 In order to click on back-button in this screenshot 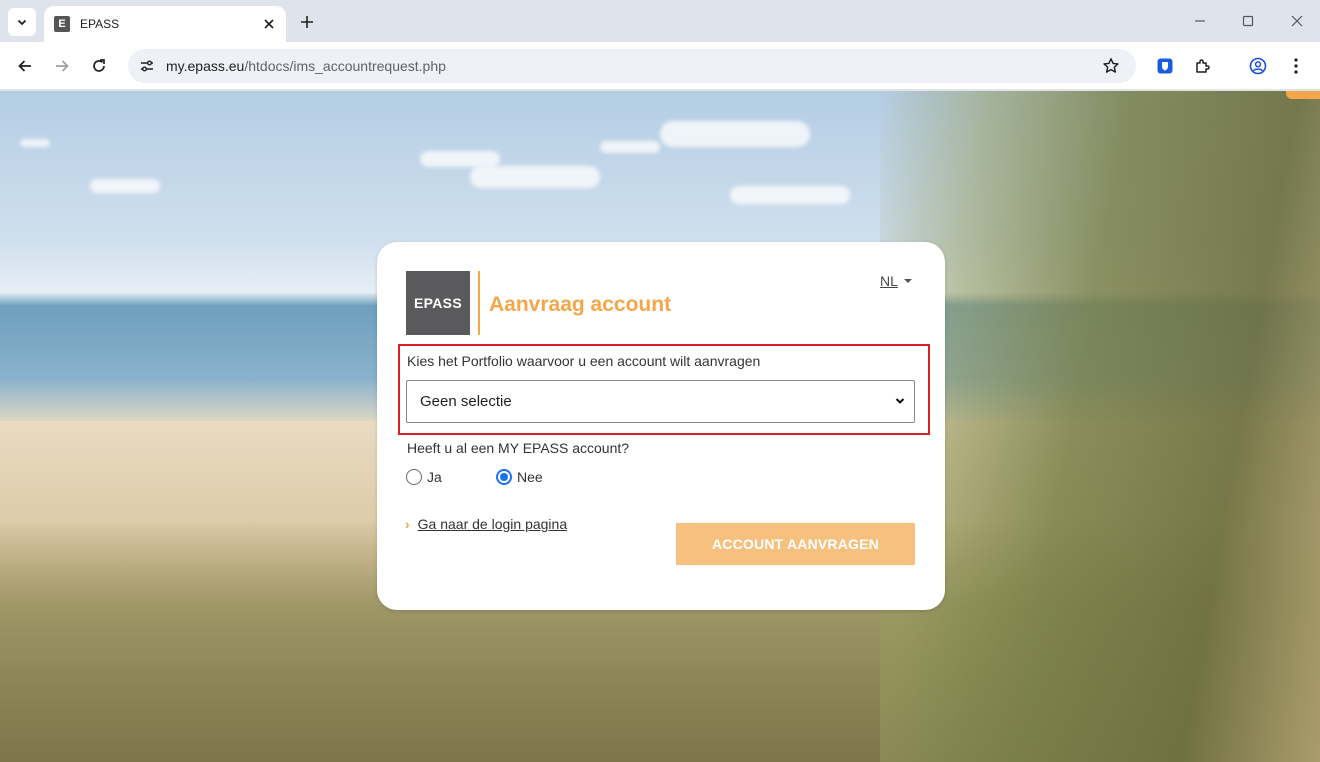, I will do `click(25, 66)`.